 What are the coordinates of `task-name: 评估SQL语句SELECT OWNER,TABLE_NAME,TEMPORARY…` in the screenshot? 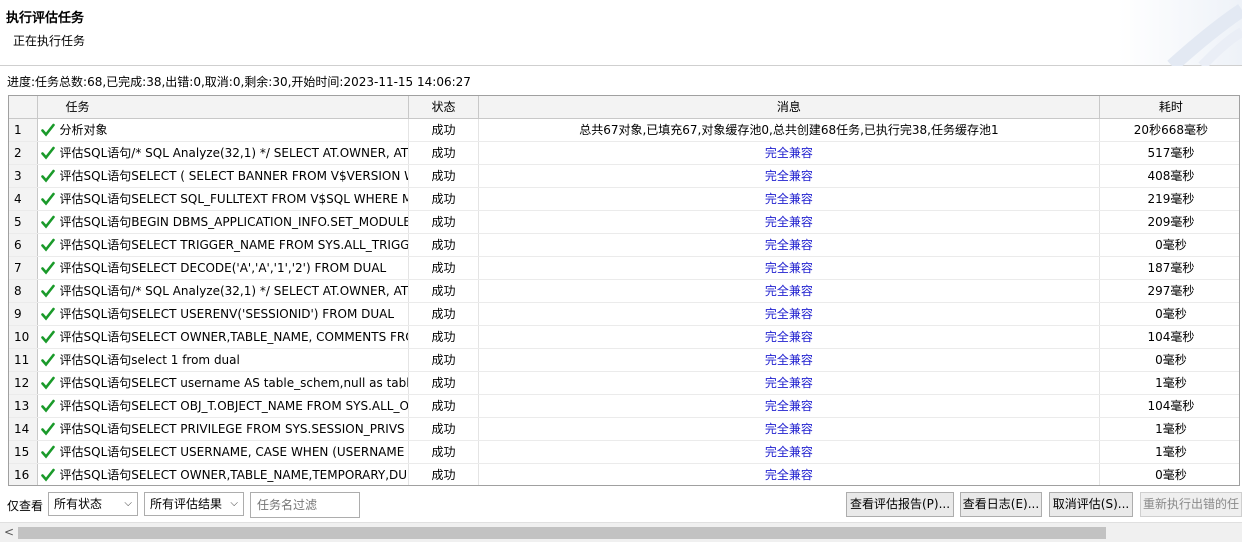 It's located at (234, 475).